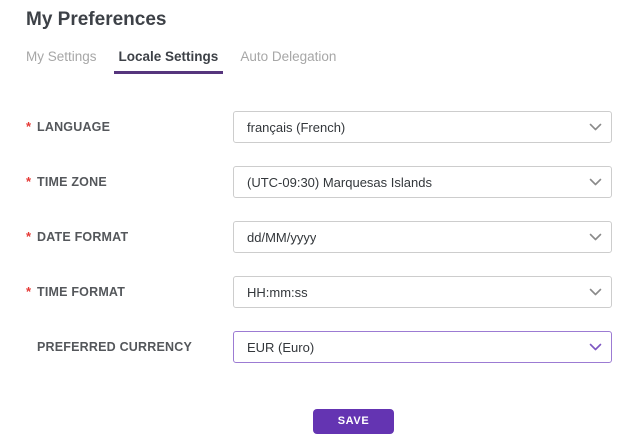 Image resolution: width=624 pixels, height=438 pixels. I want to click on date-format-select: dd/MM/yyyy, so click(422, 237).